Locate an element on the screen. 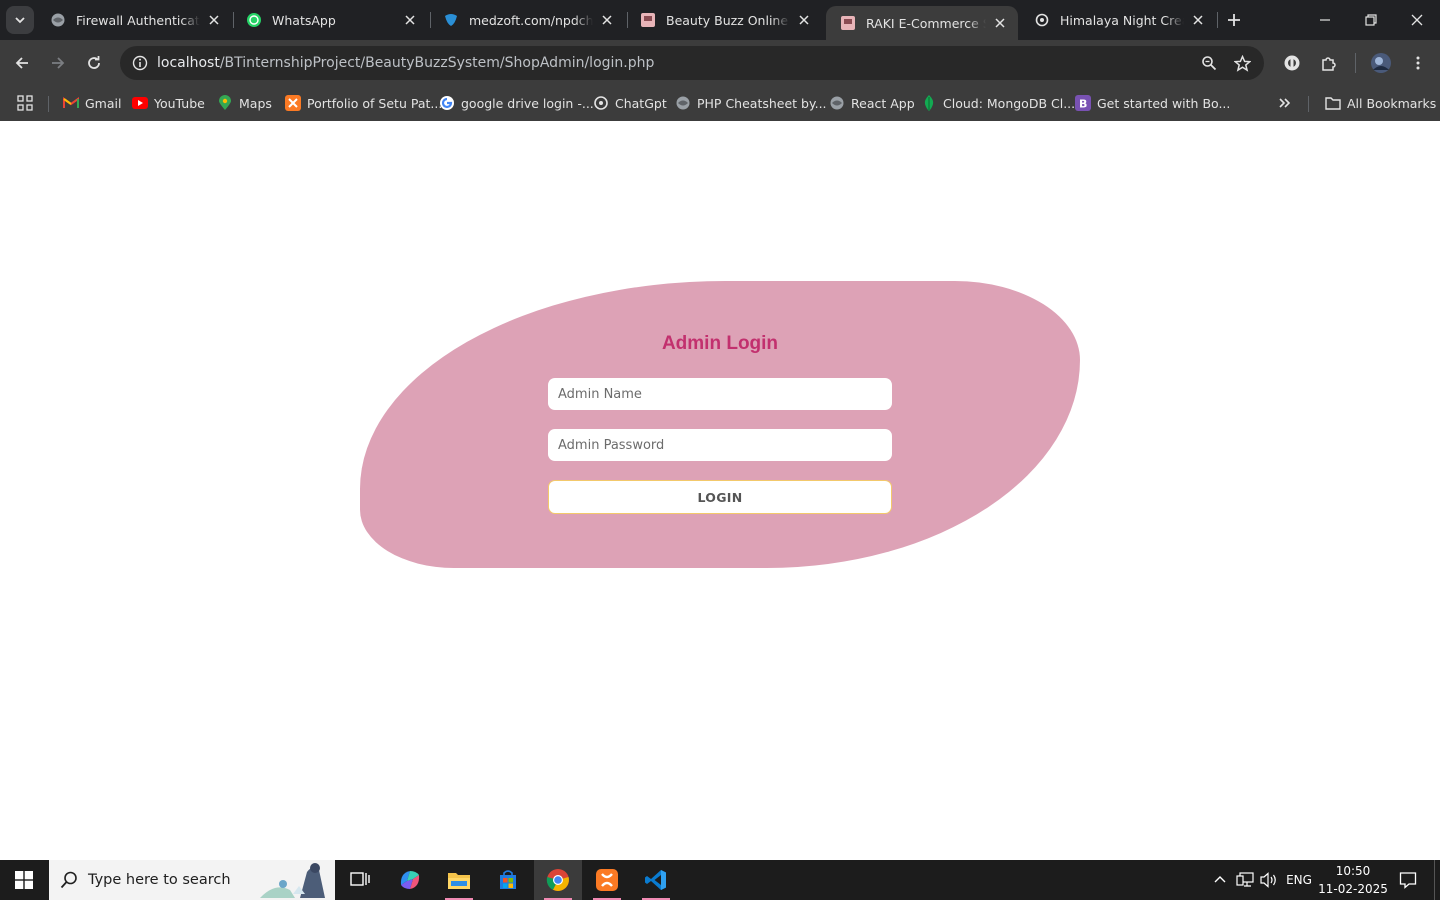 Image resolution: width=1440 pixels, height=900 pixels. extension-button is located at coordinates (1292, 63).